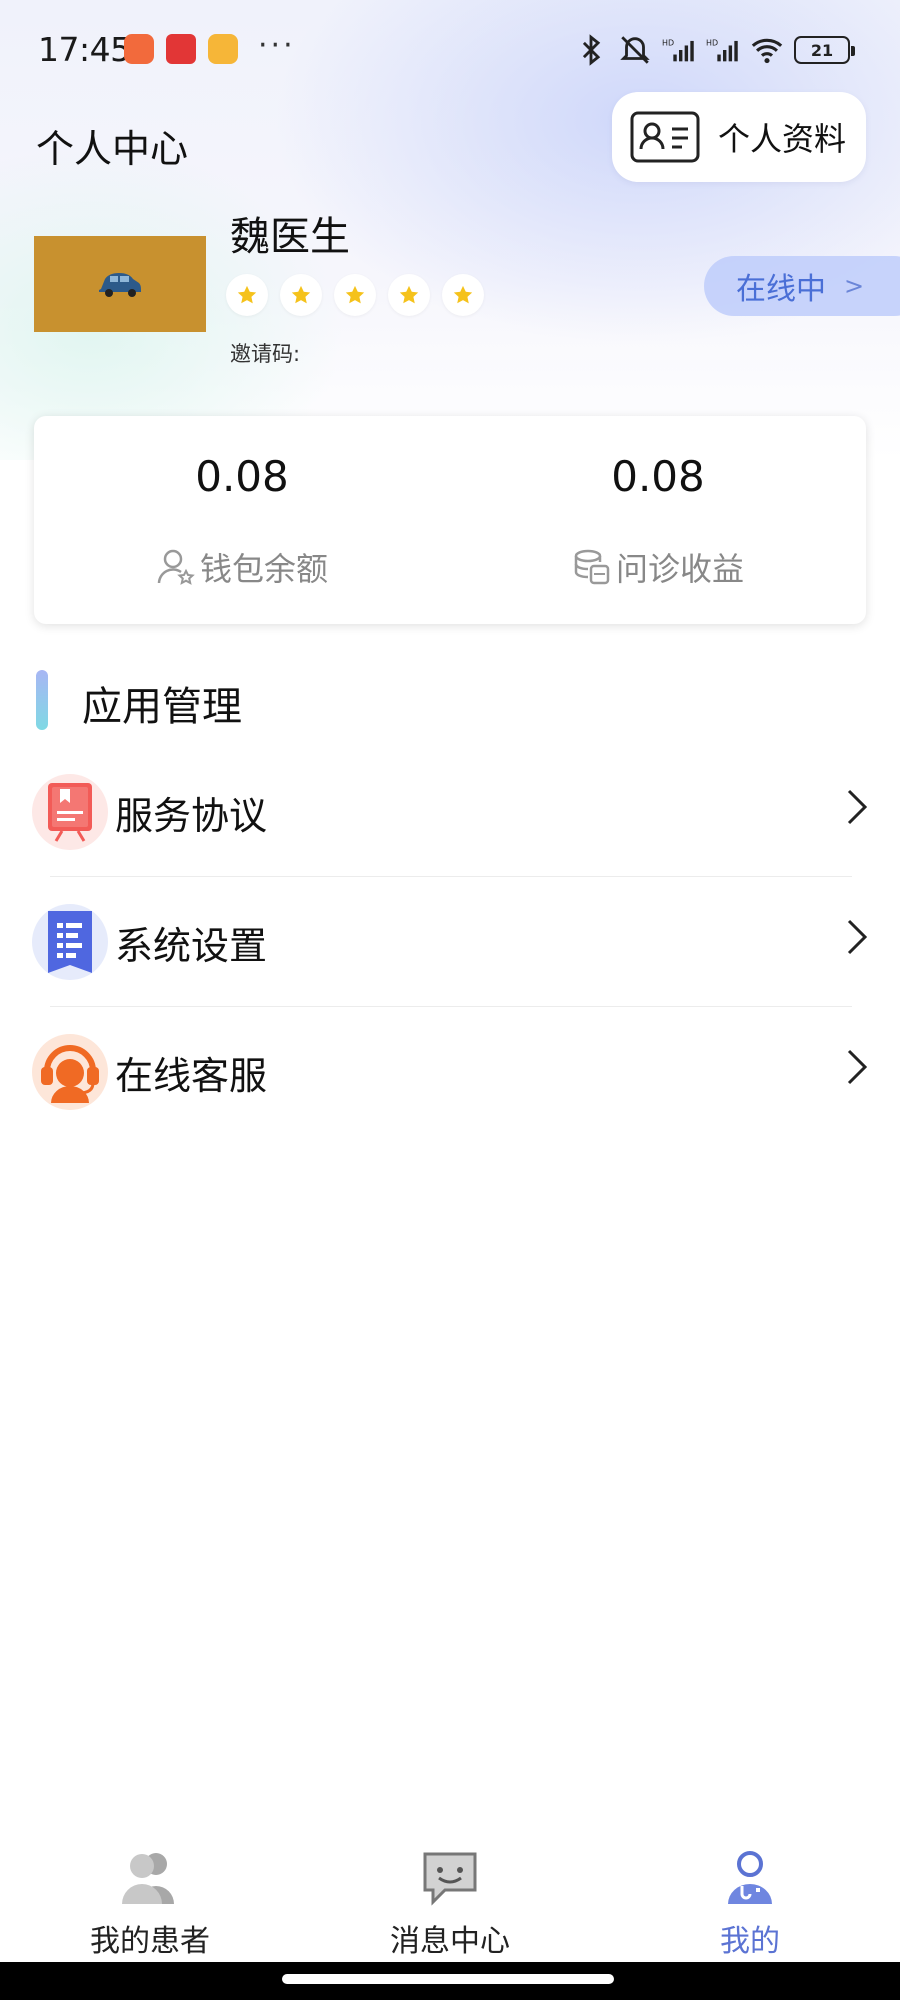 Image resolution: width=900 pixels, height=2000 pixels. I want to click on online-status-label: 在线中, so click(781, 289).